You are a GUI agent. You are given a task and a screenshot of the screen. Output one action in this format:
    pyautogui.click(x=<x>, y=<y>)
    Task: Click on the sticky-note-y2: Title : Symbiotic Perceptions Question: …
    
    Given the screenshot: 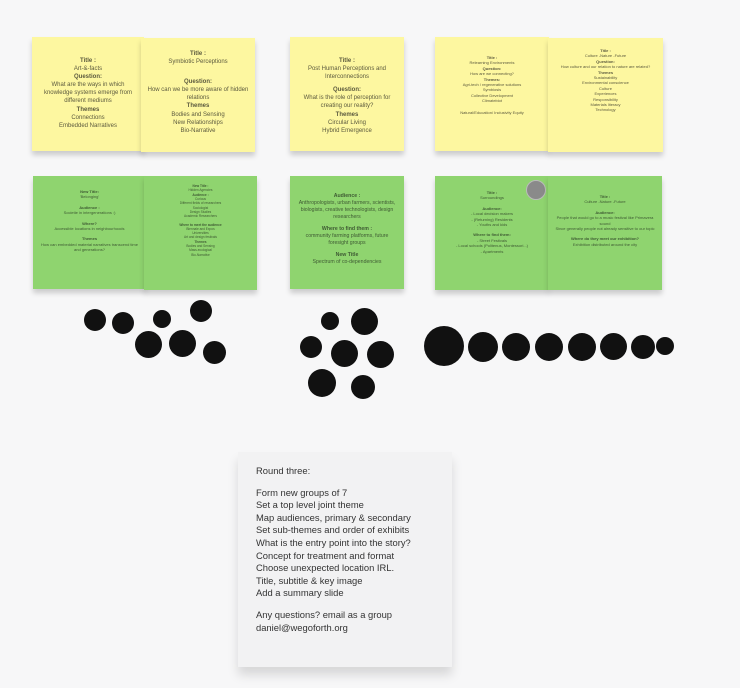 What is the action you would take?
    pyautogui.click(x=198, y=95)
    